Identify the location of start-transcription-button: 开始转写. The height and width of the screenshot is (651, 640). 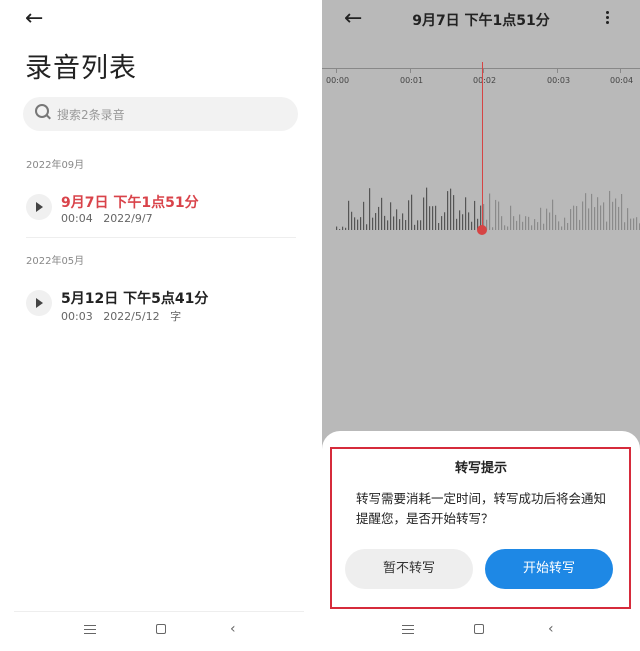
(549, 569).